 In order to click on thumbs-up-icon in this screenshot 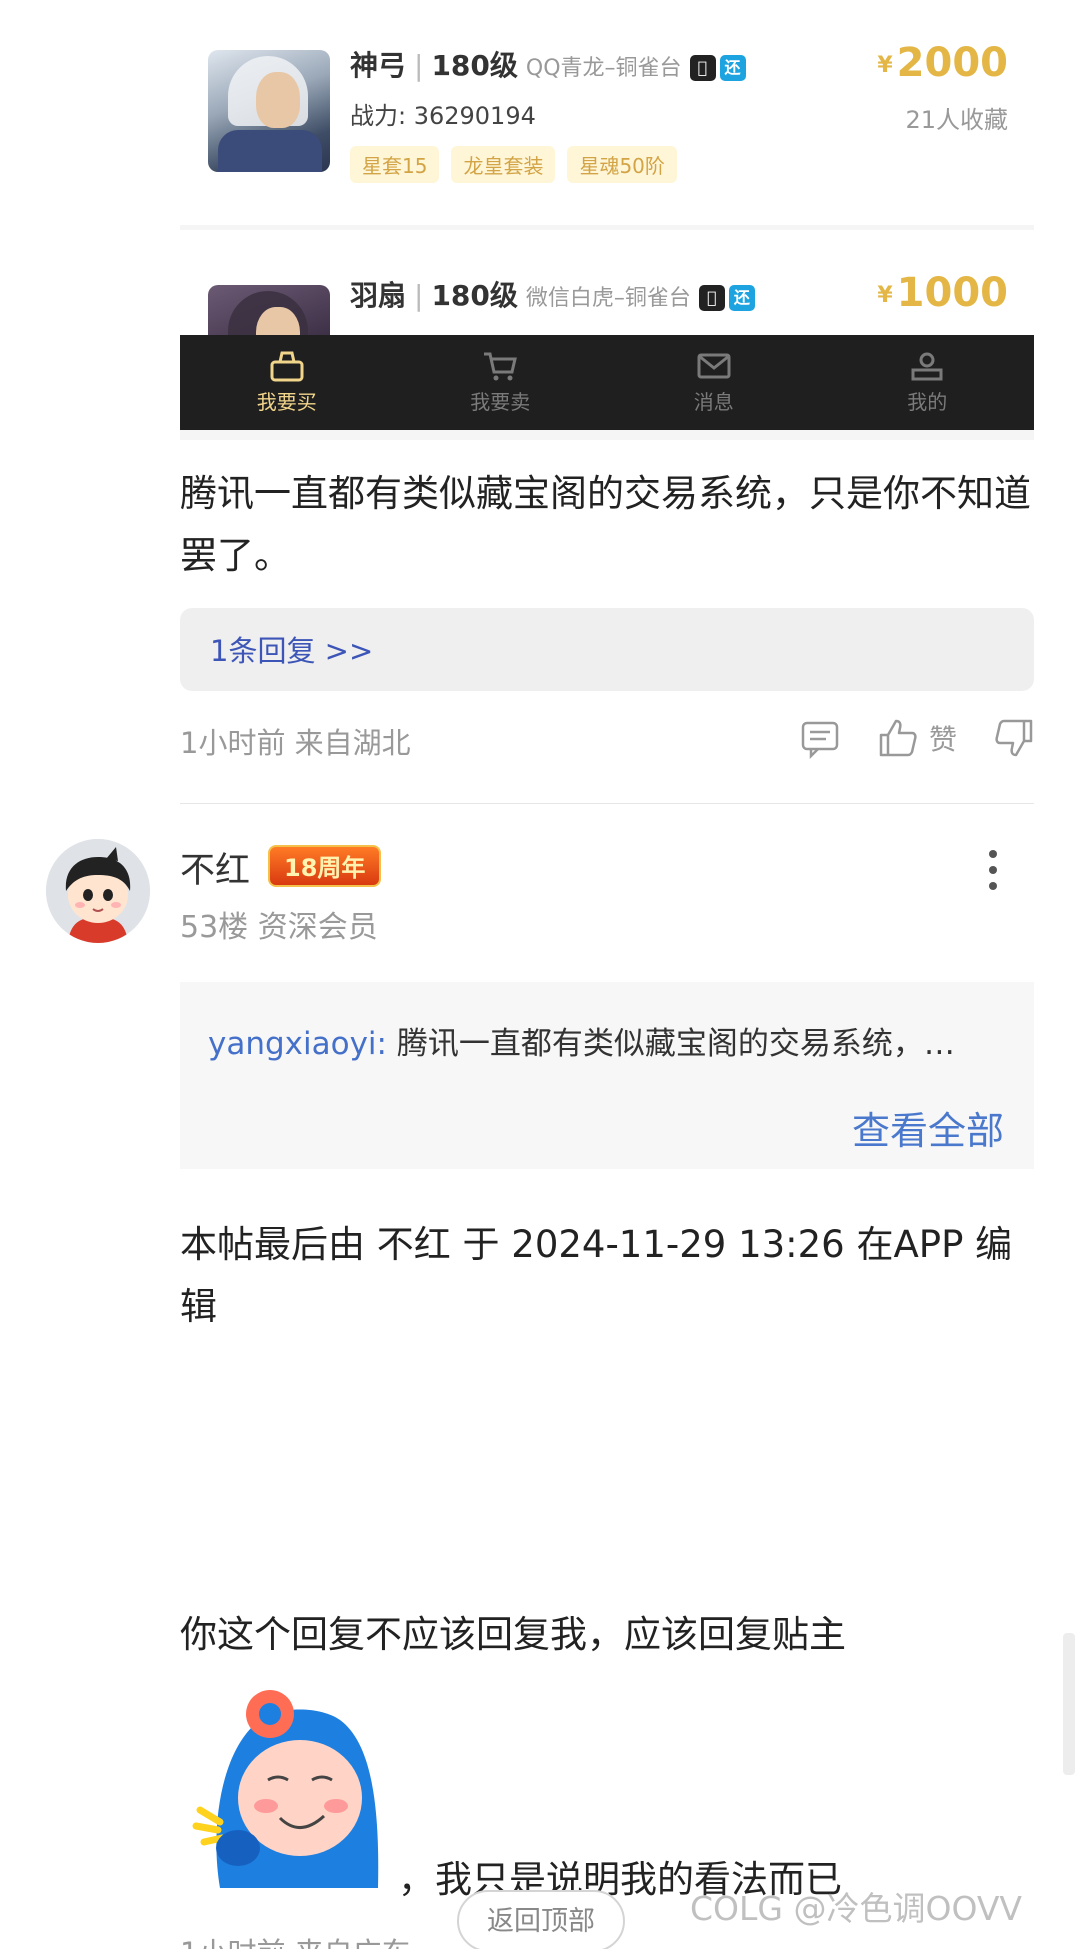, I will do `click(898, 738)`.